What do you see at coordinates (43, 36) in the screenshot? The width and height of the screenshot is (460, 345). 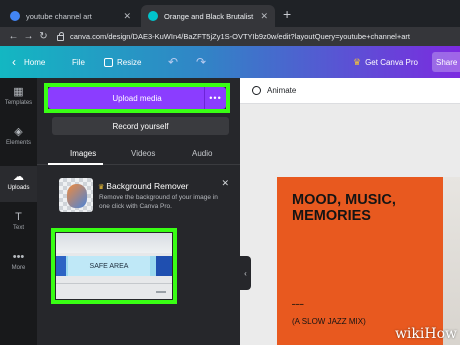 I see `reload-icon: ↻` at bounding box center [43, 36].